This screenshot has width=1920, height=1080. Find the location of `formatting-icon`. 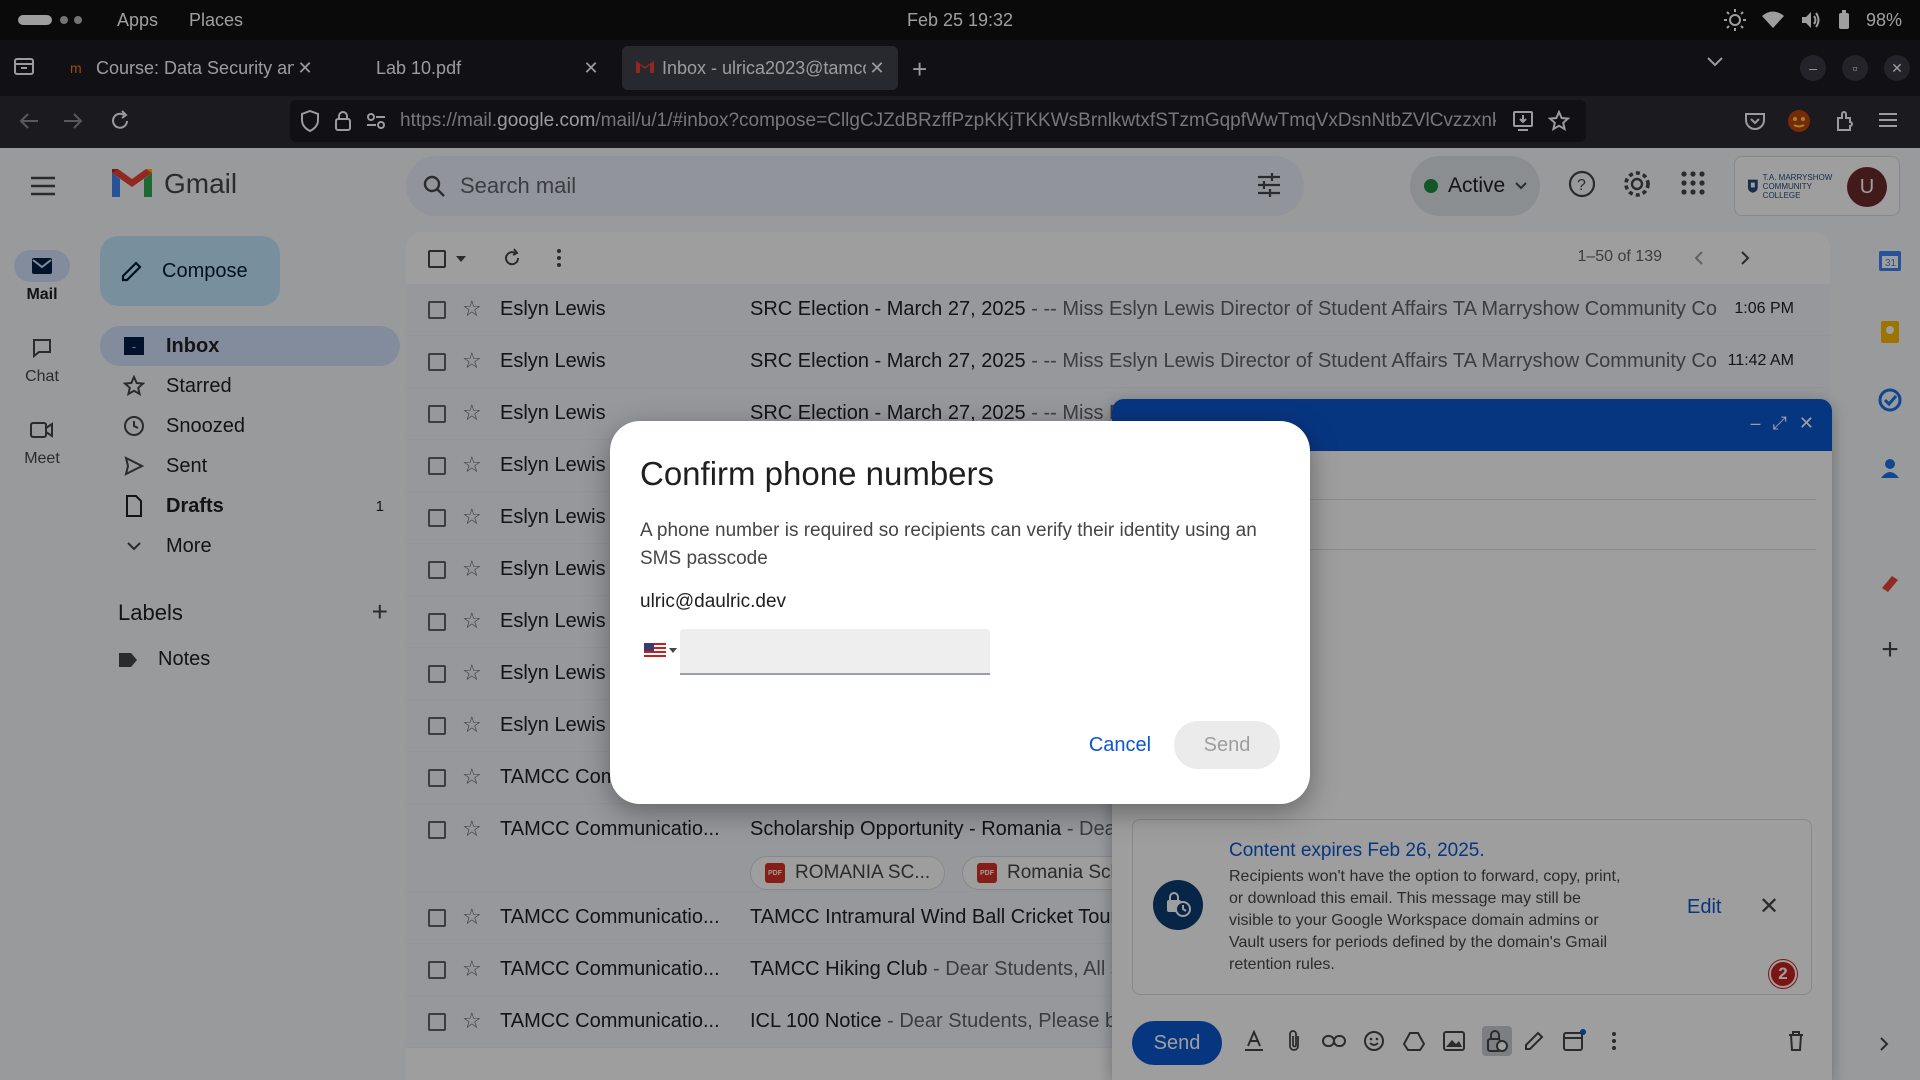

formatting-icon is located at coordinates (1254, 1041).